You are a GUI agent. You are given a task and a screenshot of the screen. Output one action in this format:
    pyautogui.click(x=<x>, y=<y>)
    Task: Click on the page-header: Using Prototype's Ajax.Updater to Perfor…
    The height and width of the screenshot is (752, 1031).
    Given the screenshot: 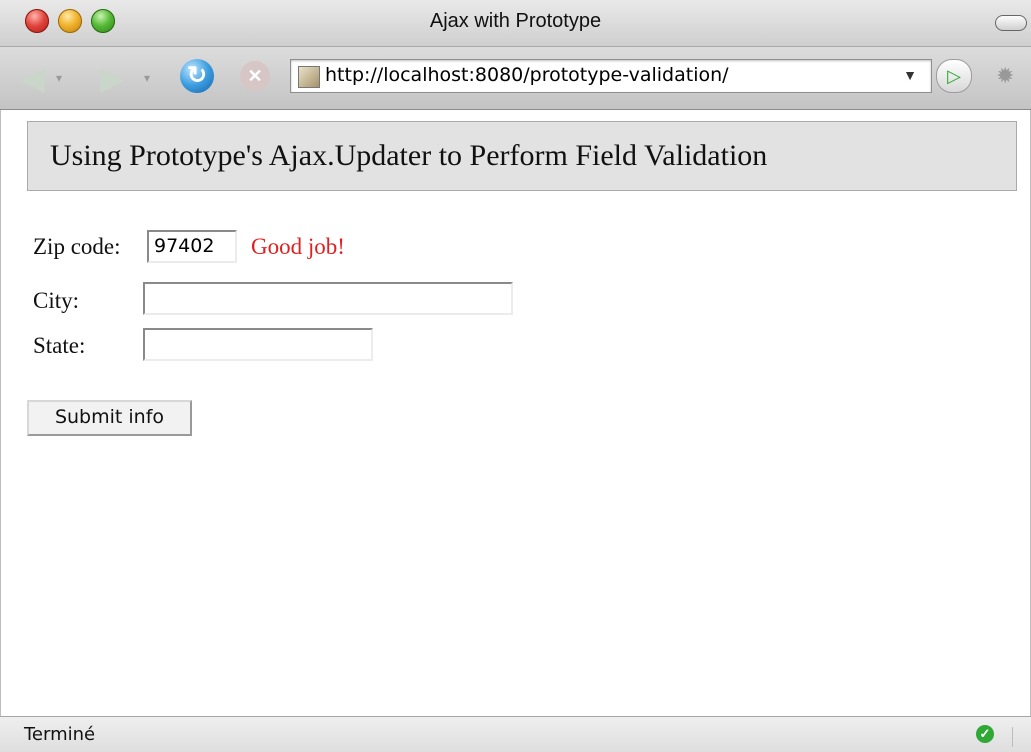 What is the action you would take?
    pyautogui.click(x=522, y=156)
    